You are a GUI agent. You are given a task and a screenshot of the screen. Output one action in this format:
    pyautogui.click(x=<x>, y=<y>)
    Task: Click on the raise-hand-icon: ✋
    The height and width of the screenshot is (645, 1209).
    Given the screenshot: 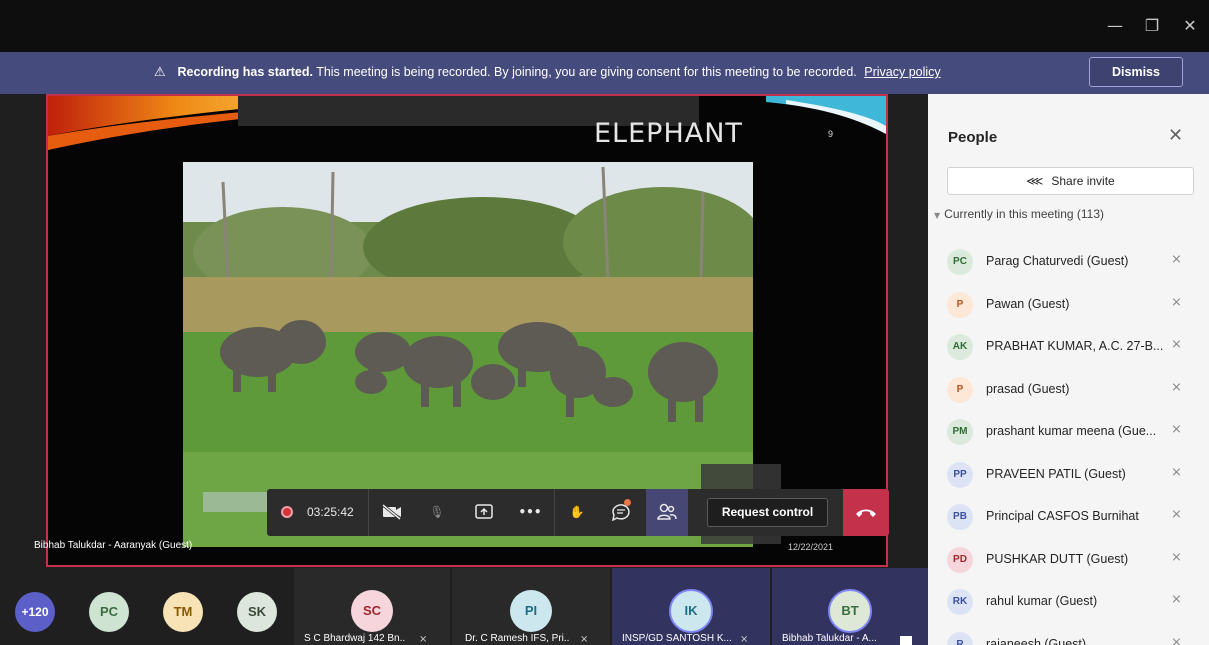 What is the action you would take?
    pyautogui.click(x=577, y=512)
    